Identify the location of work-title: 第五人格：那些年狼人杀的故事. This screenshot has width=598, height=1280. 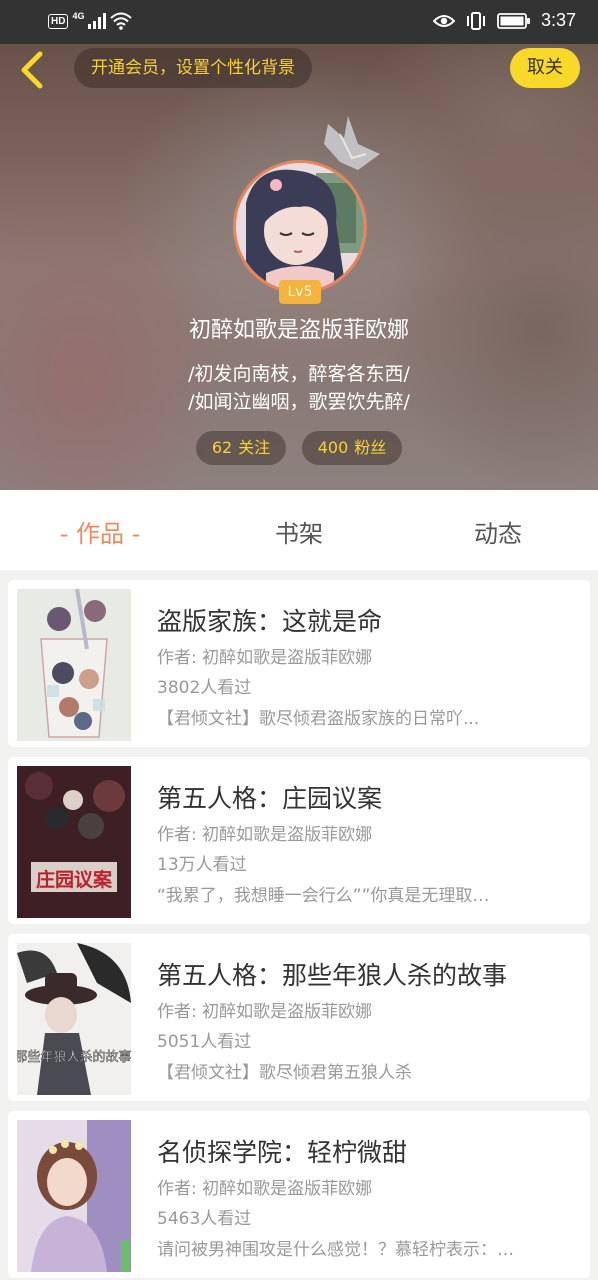
(332, 975).